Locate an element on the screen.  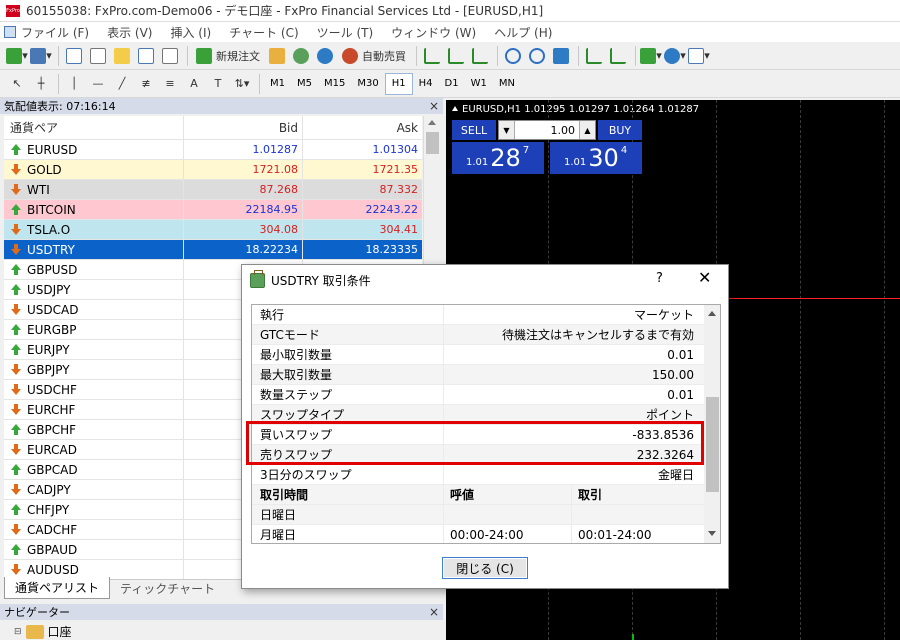
lot-size-stepper: ▼ 1.00 ▲ is located at coordinates (547, 130).